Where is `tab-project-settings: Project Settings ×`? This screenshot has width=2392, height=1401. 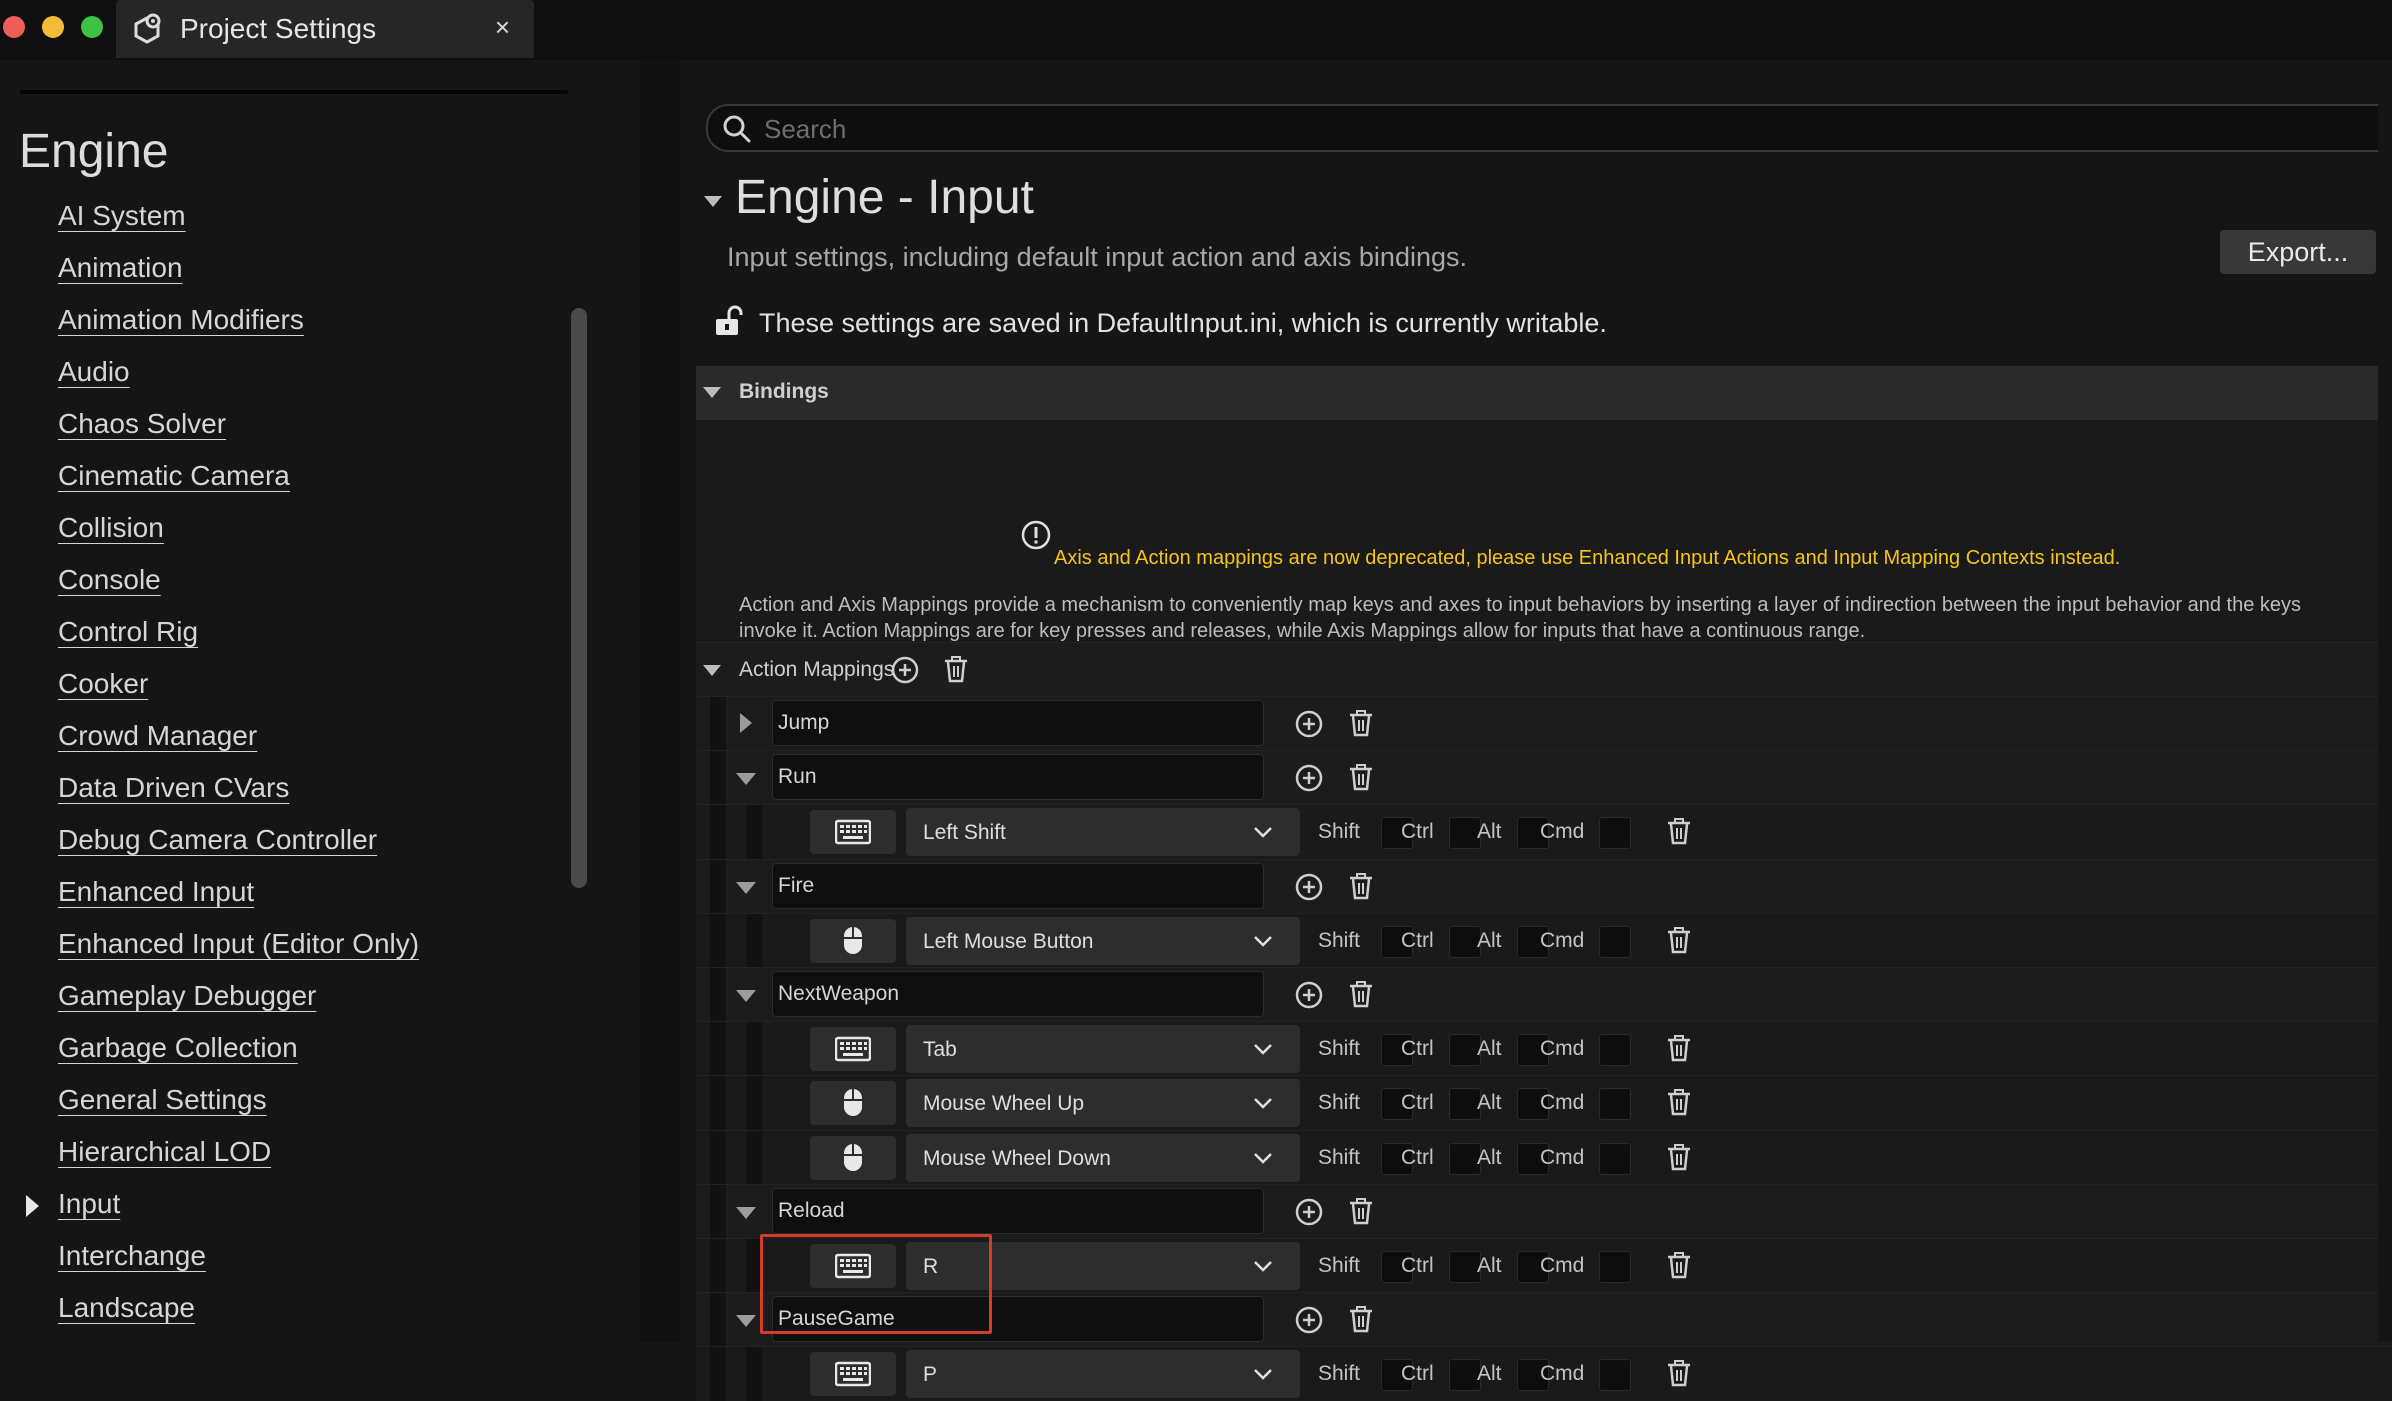 tab-project-settings: Project Settings × is located at coordinates (325, 29).